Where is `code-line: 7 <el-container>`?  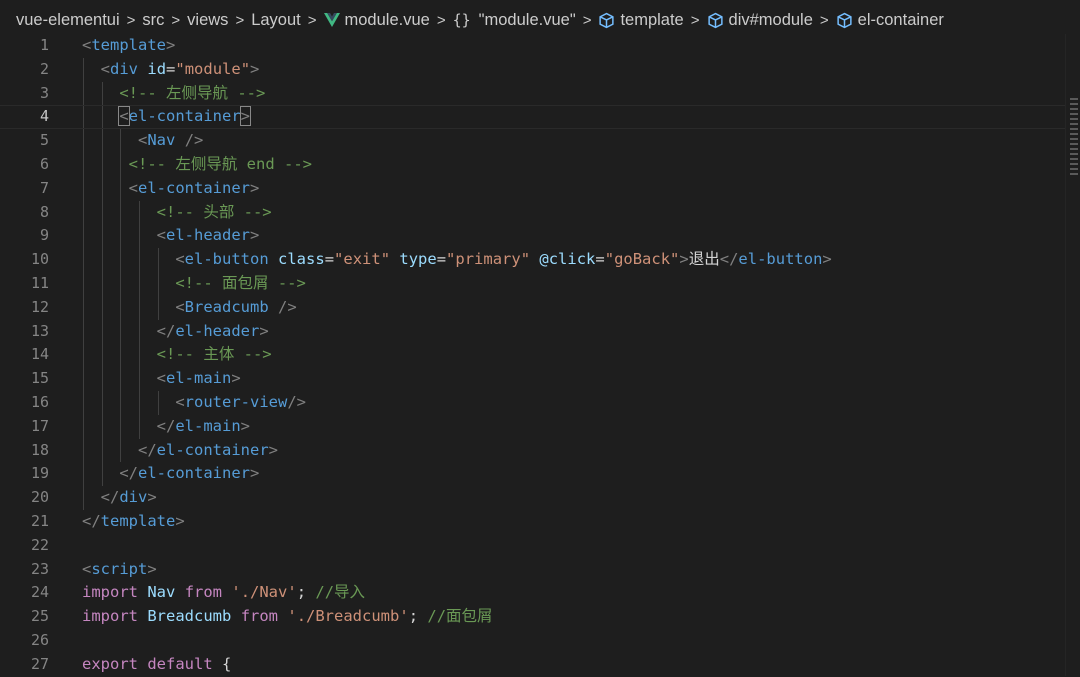
code-line: 7 <el-container> is located at coordinates (534, 189).